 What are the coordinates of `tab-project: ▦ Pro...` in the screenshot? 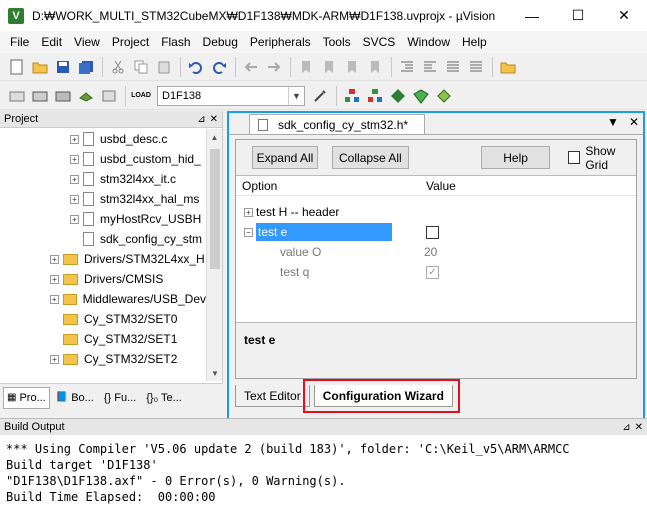 It's located at (26, 397).